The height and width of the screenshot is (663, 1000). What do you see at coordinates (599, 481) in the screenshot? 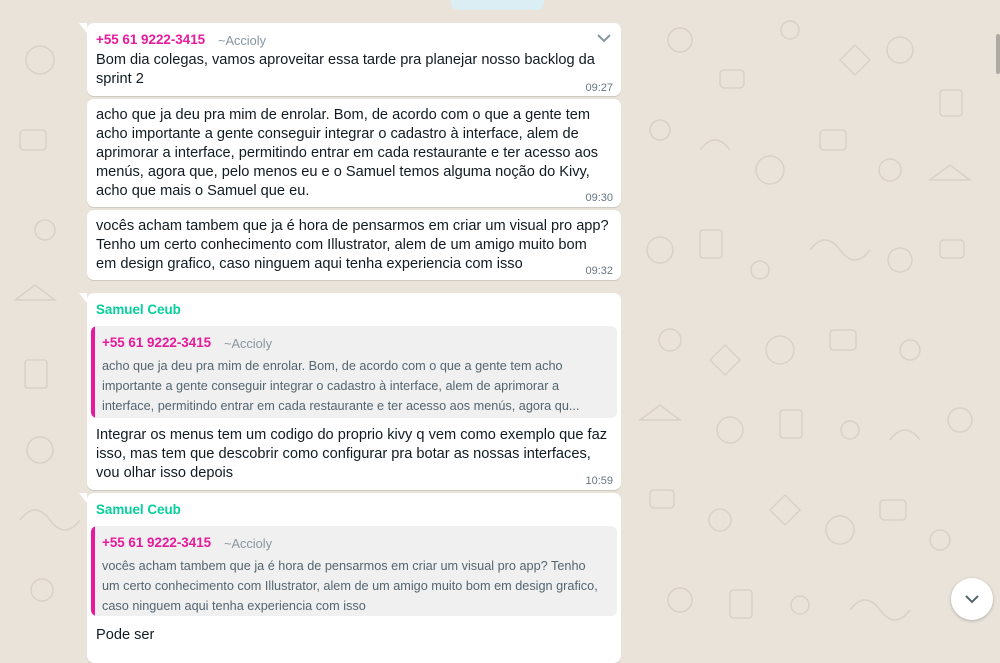
I see `message-time: 10:59` at bounding box center [599, 481].